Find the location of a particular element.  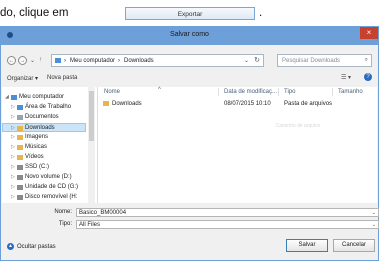

tree-item-ssd: ▷ SSD (C:) is located at coordinates (44, 167).